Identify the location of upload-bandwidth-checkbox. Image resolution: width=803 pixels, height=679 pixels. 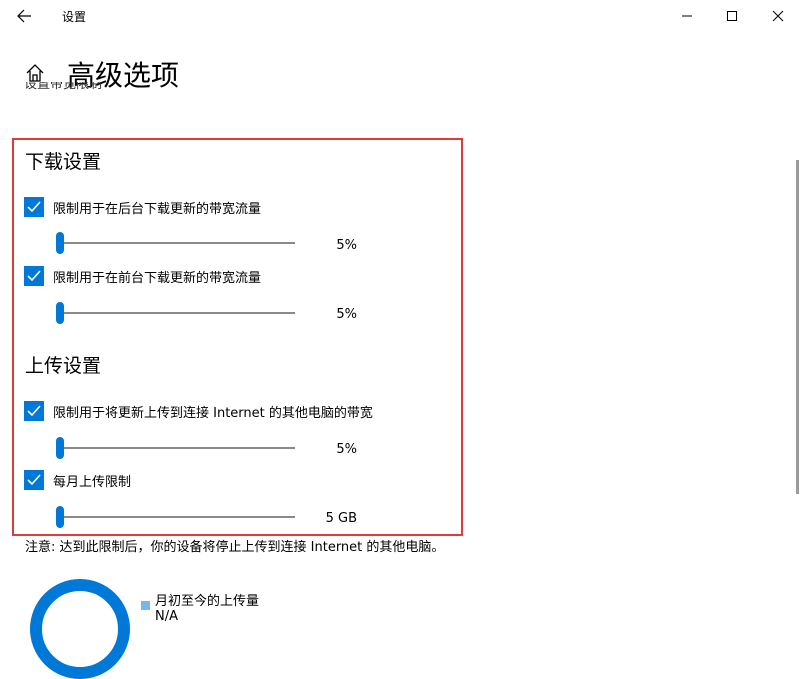
(34, 411).